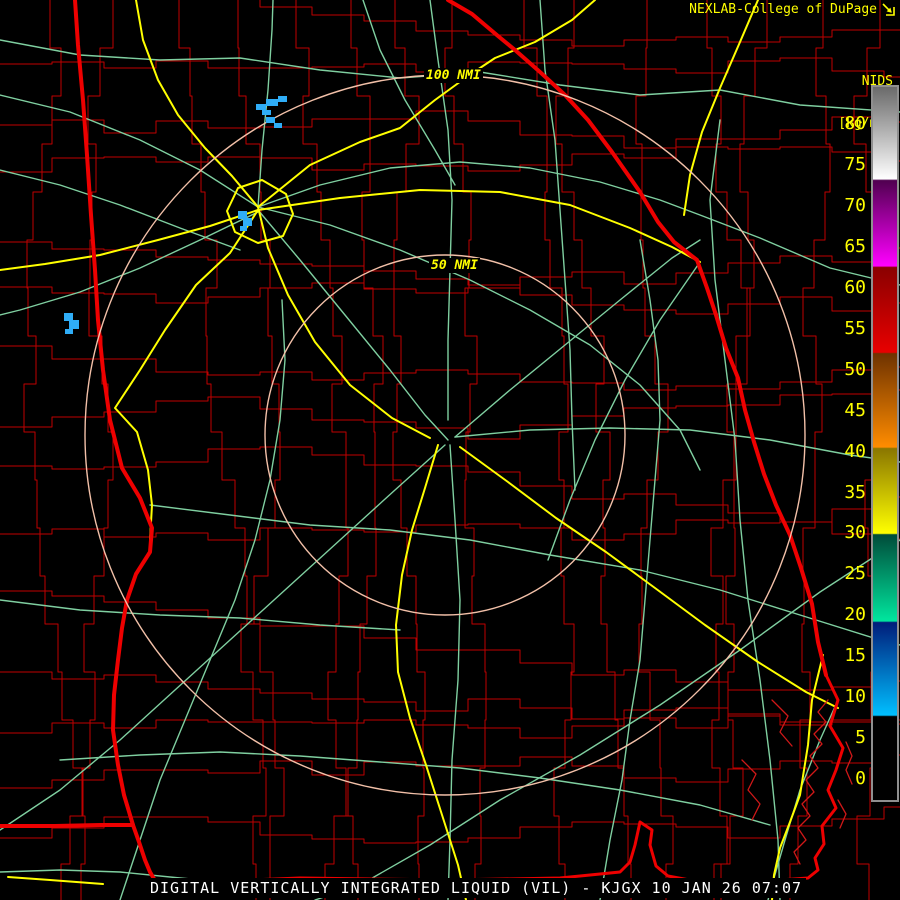 This screenshot has width=900, height=900. What do you see at coordinates (855, 246) in the screenshot?
I see `colorbar-tick: 65` at bounding box center [855, 246].